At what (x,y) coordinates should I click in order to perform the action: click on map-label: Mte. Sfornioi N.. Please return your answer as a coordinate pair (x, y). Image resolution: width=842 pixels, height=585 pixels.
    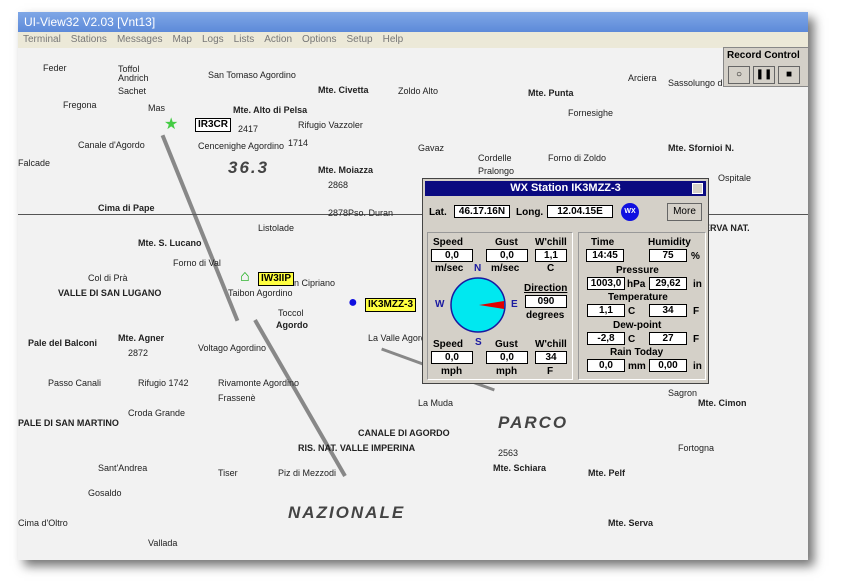
    Looking at the image, I should click on (701, 148).